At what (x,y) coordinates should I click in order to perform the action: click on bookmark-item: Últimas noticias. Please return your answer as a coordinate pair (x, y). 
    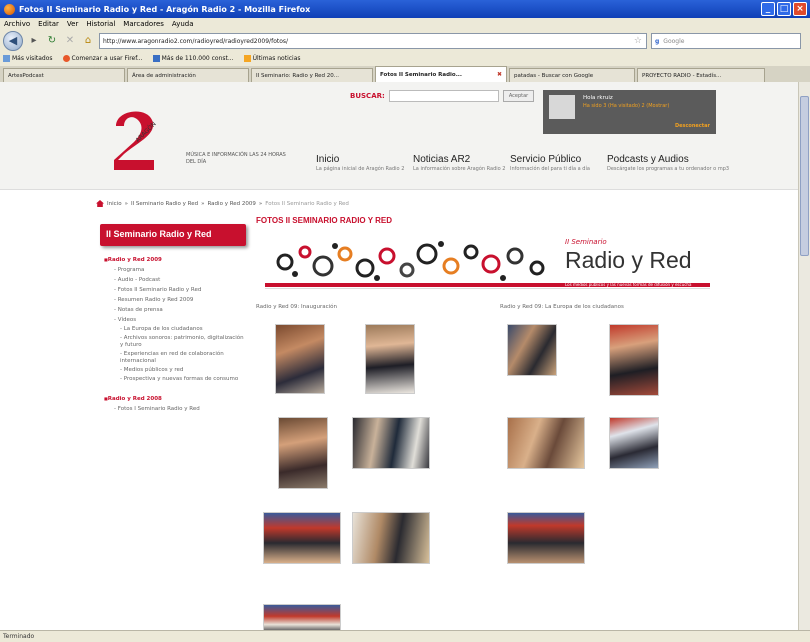
    Looking at the image, I should click on (272, 58).